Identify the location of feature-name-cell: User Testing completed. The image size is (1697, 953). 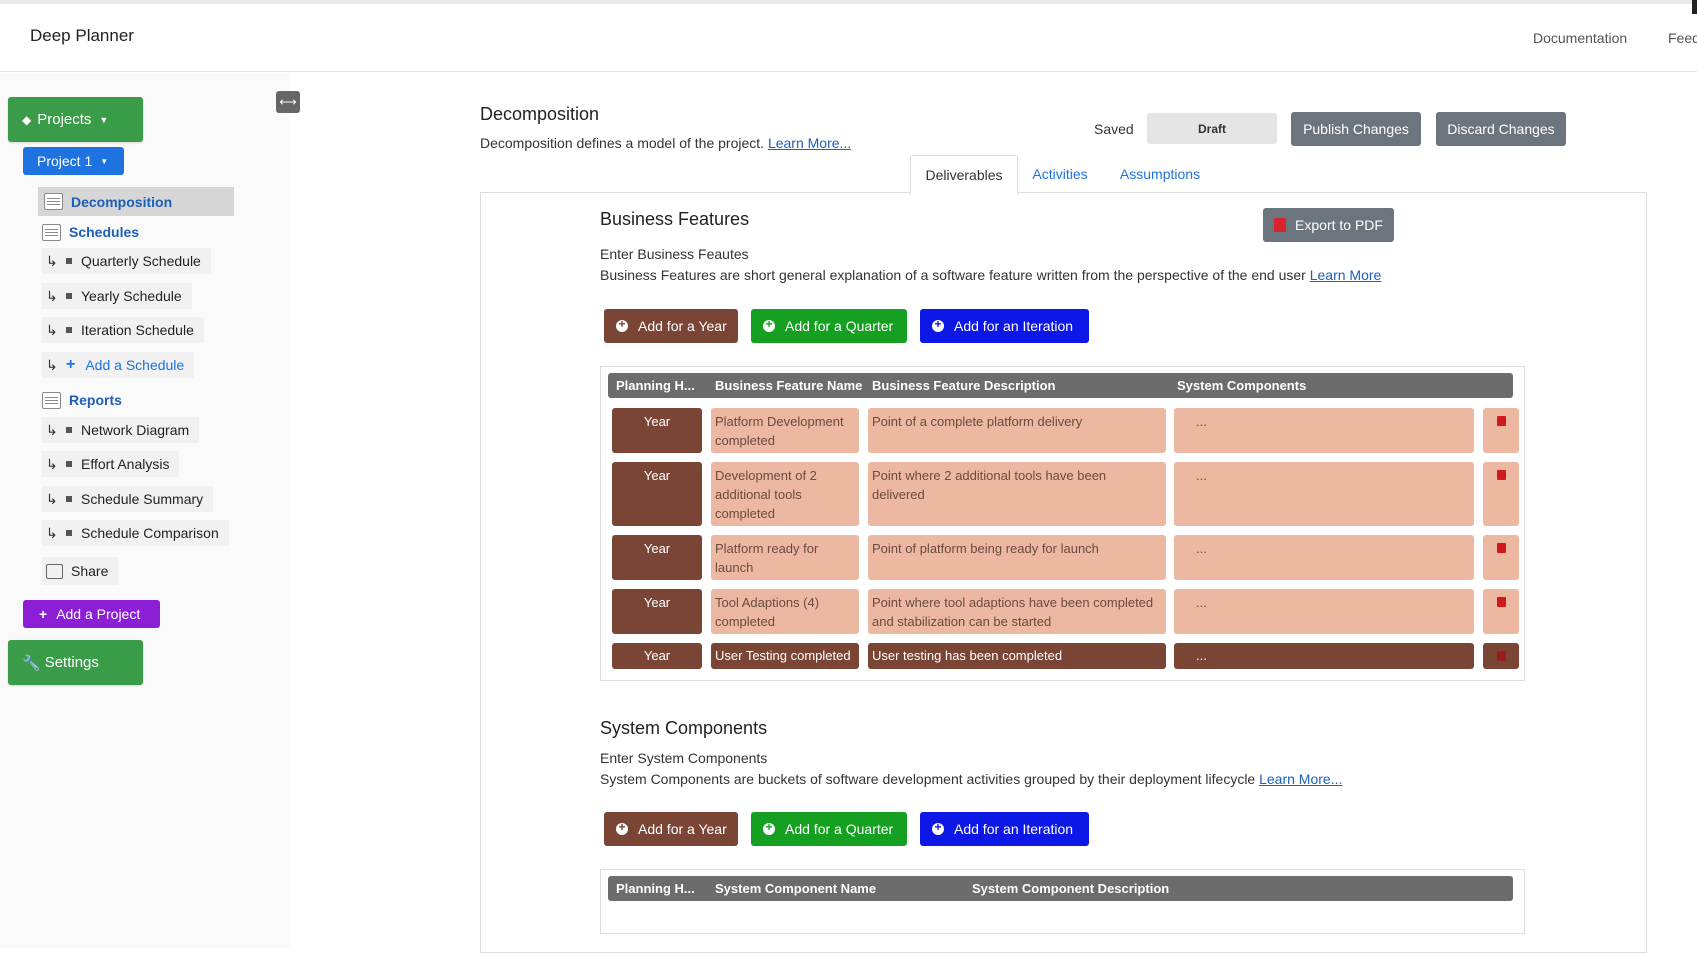
(785, 656).